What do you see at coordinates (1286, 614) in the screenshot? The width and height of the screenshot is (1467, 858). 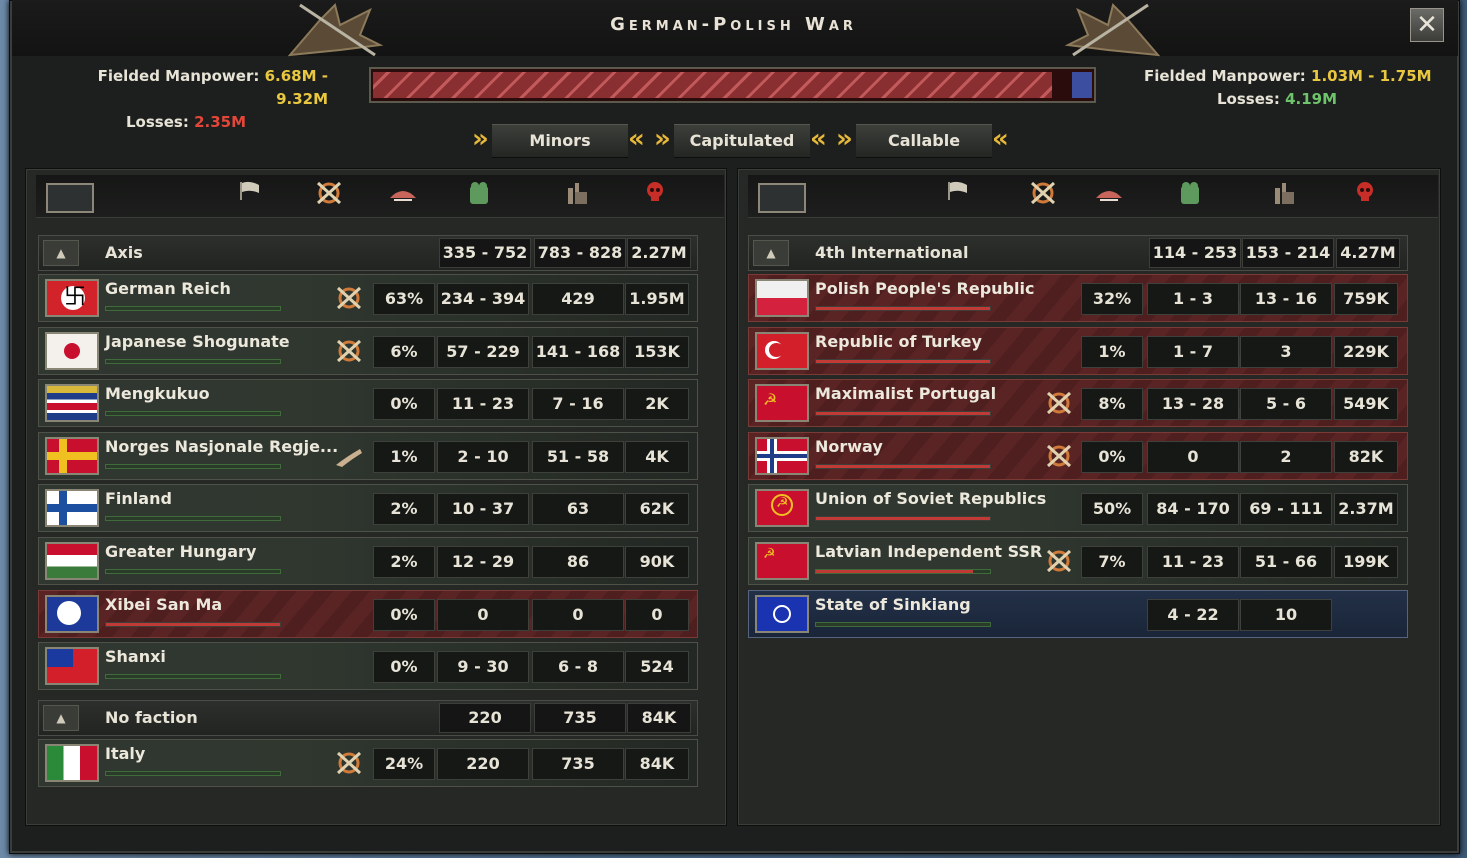 I see `country-c2-value: 10` at bounding box center [1286, 614].